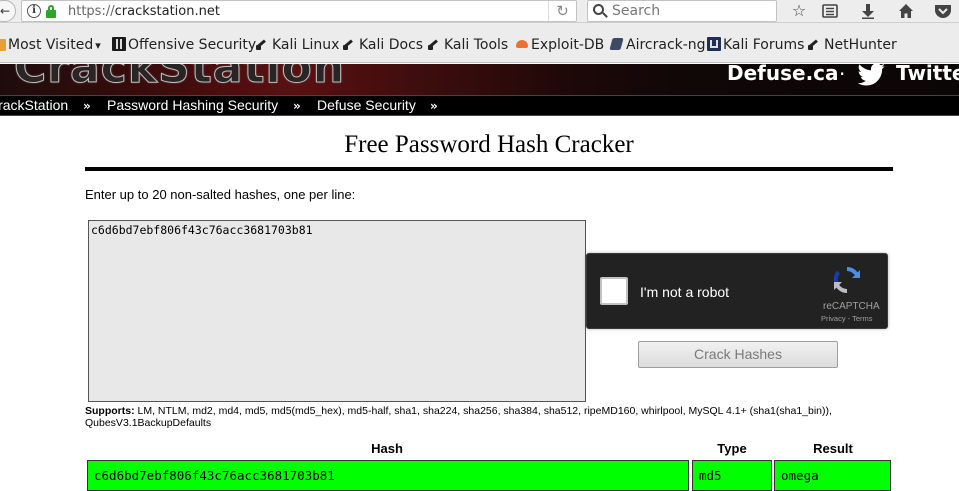 Image resolution: width=959 pixels, height=491 pixels. Describe the element at coordinates (50, 45) in the screenshot. I see `bookmark-most-visited: Most Visited ▾` at that location.